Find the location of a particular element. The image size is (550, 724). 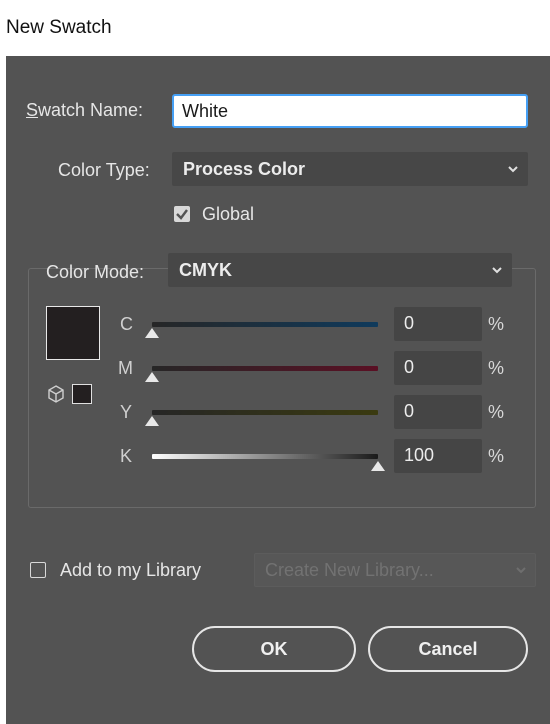

channel-m-slider is located at coordinates (265, 368).